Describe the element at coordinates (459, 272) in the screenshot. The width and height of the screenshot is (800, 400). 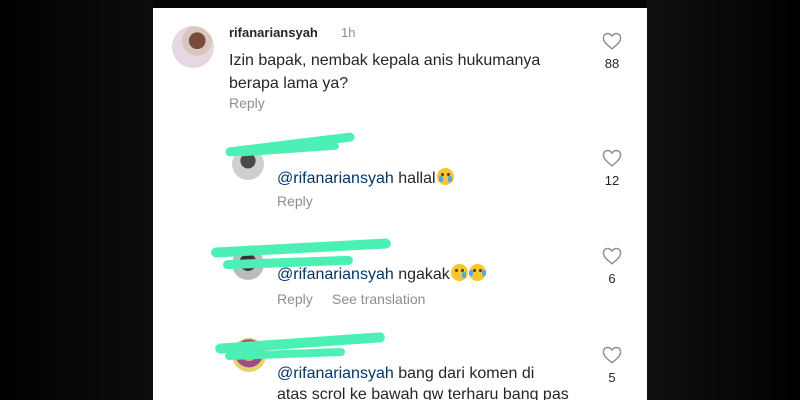
I see `crying-face-icon` at that location.